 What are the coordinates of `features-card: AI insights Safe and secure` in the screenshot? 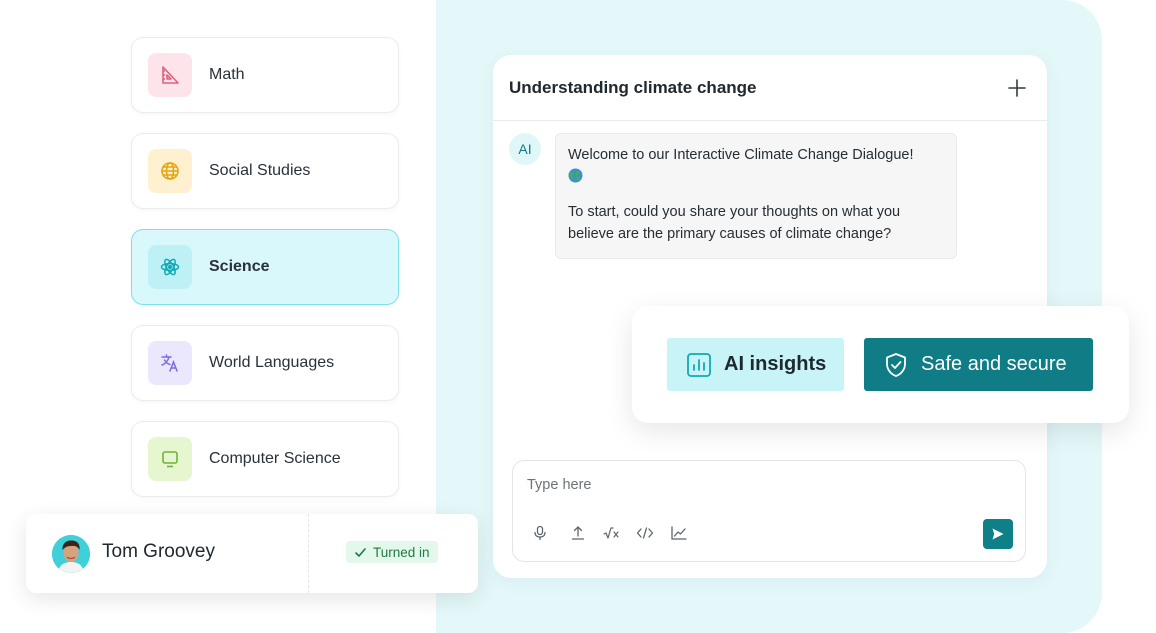 It's located at (880, 364).